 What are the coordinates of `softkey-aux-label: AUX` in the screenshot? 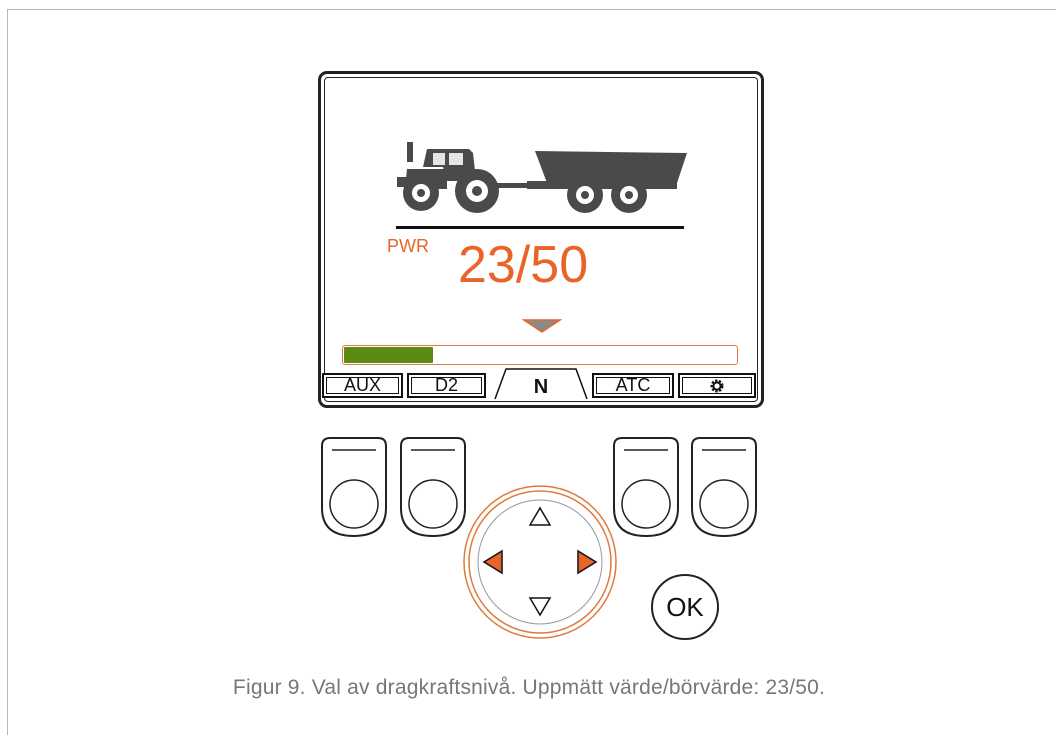 It's located at (362, 385).